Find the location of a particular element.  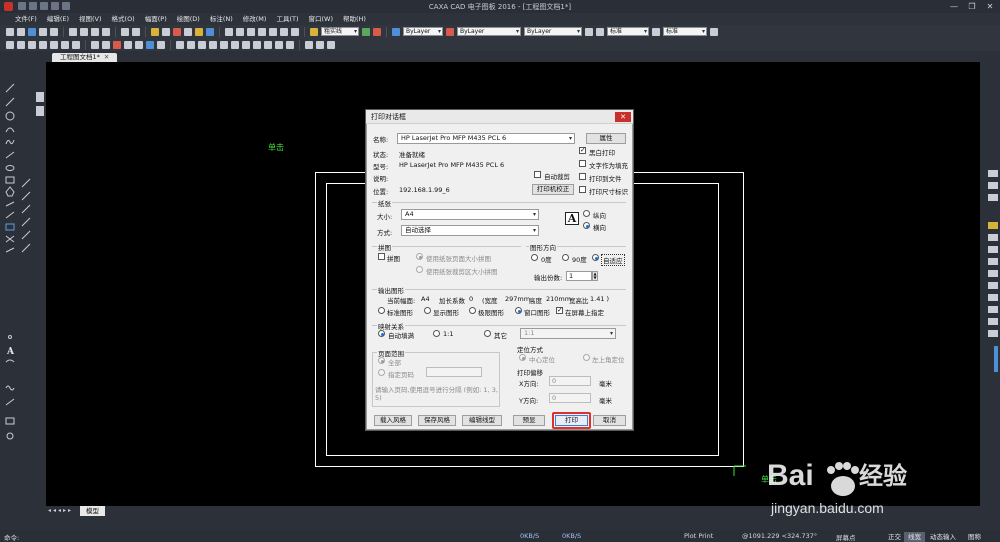

specified-pages-radio is located at coordinates (381, 372).